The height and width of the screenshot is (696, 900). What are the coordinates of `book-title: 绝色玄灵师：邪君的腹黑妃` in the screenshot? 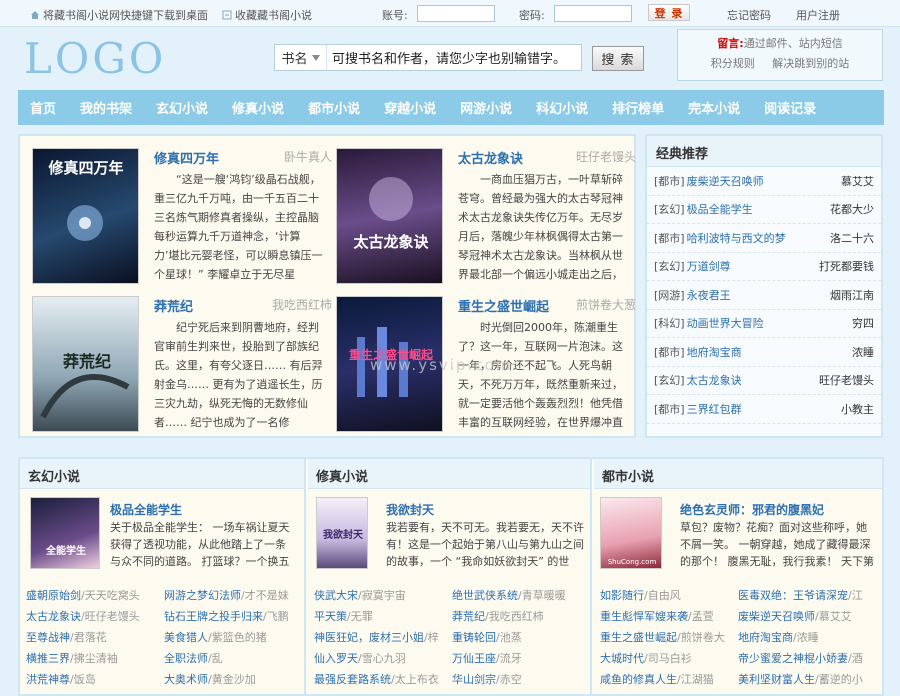 It's located at (752, 509).